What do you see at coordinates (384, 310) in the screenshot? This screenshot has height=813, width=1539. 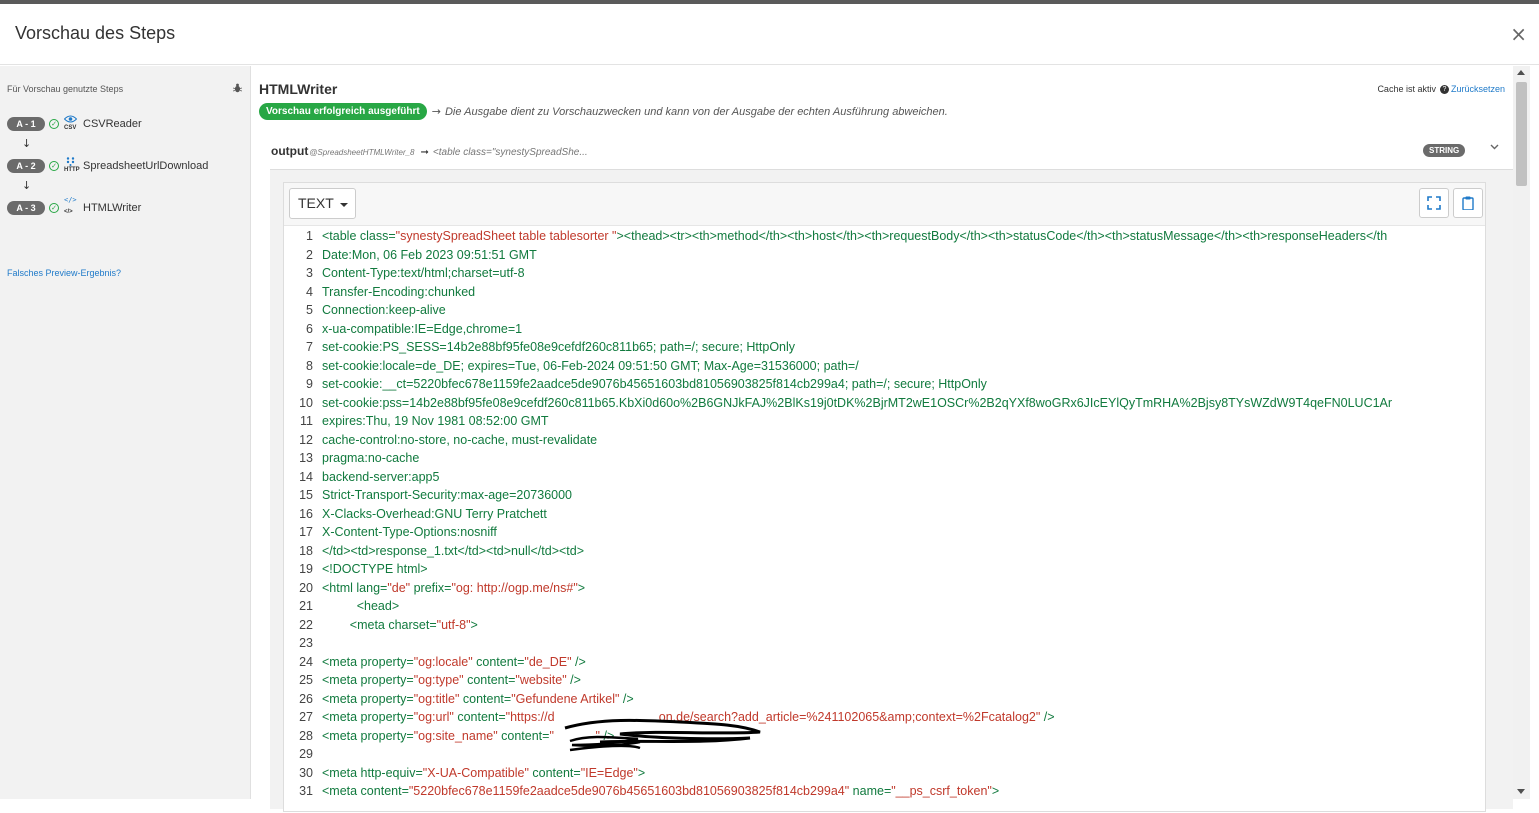 I see `code-text: Connection:keep-alive` at bounding box center [384, 310].